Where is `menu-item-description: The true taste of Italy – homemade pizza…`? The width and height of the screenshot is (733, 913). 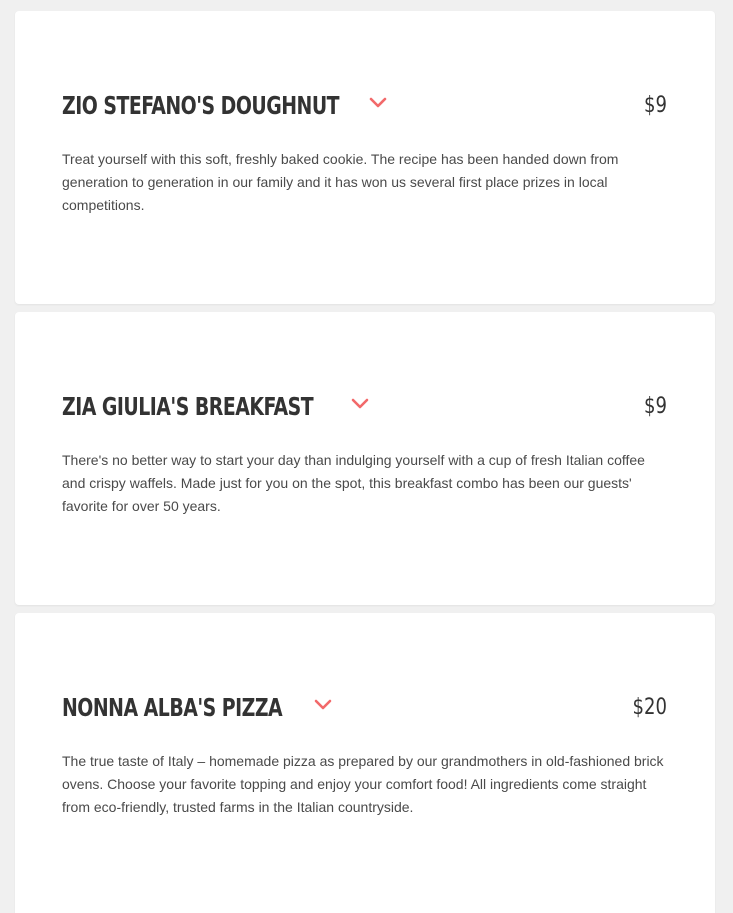
menu-item-description: The true taste of Italy – homemade pizza… is located at coordinates (363, 784).